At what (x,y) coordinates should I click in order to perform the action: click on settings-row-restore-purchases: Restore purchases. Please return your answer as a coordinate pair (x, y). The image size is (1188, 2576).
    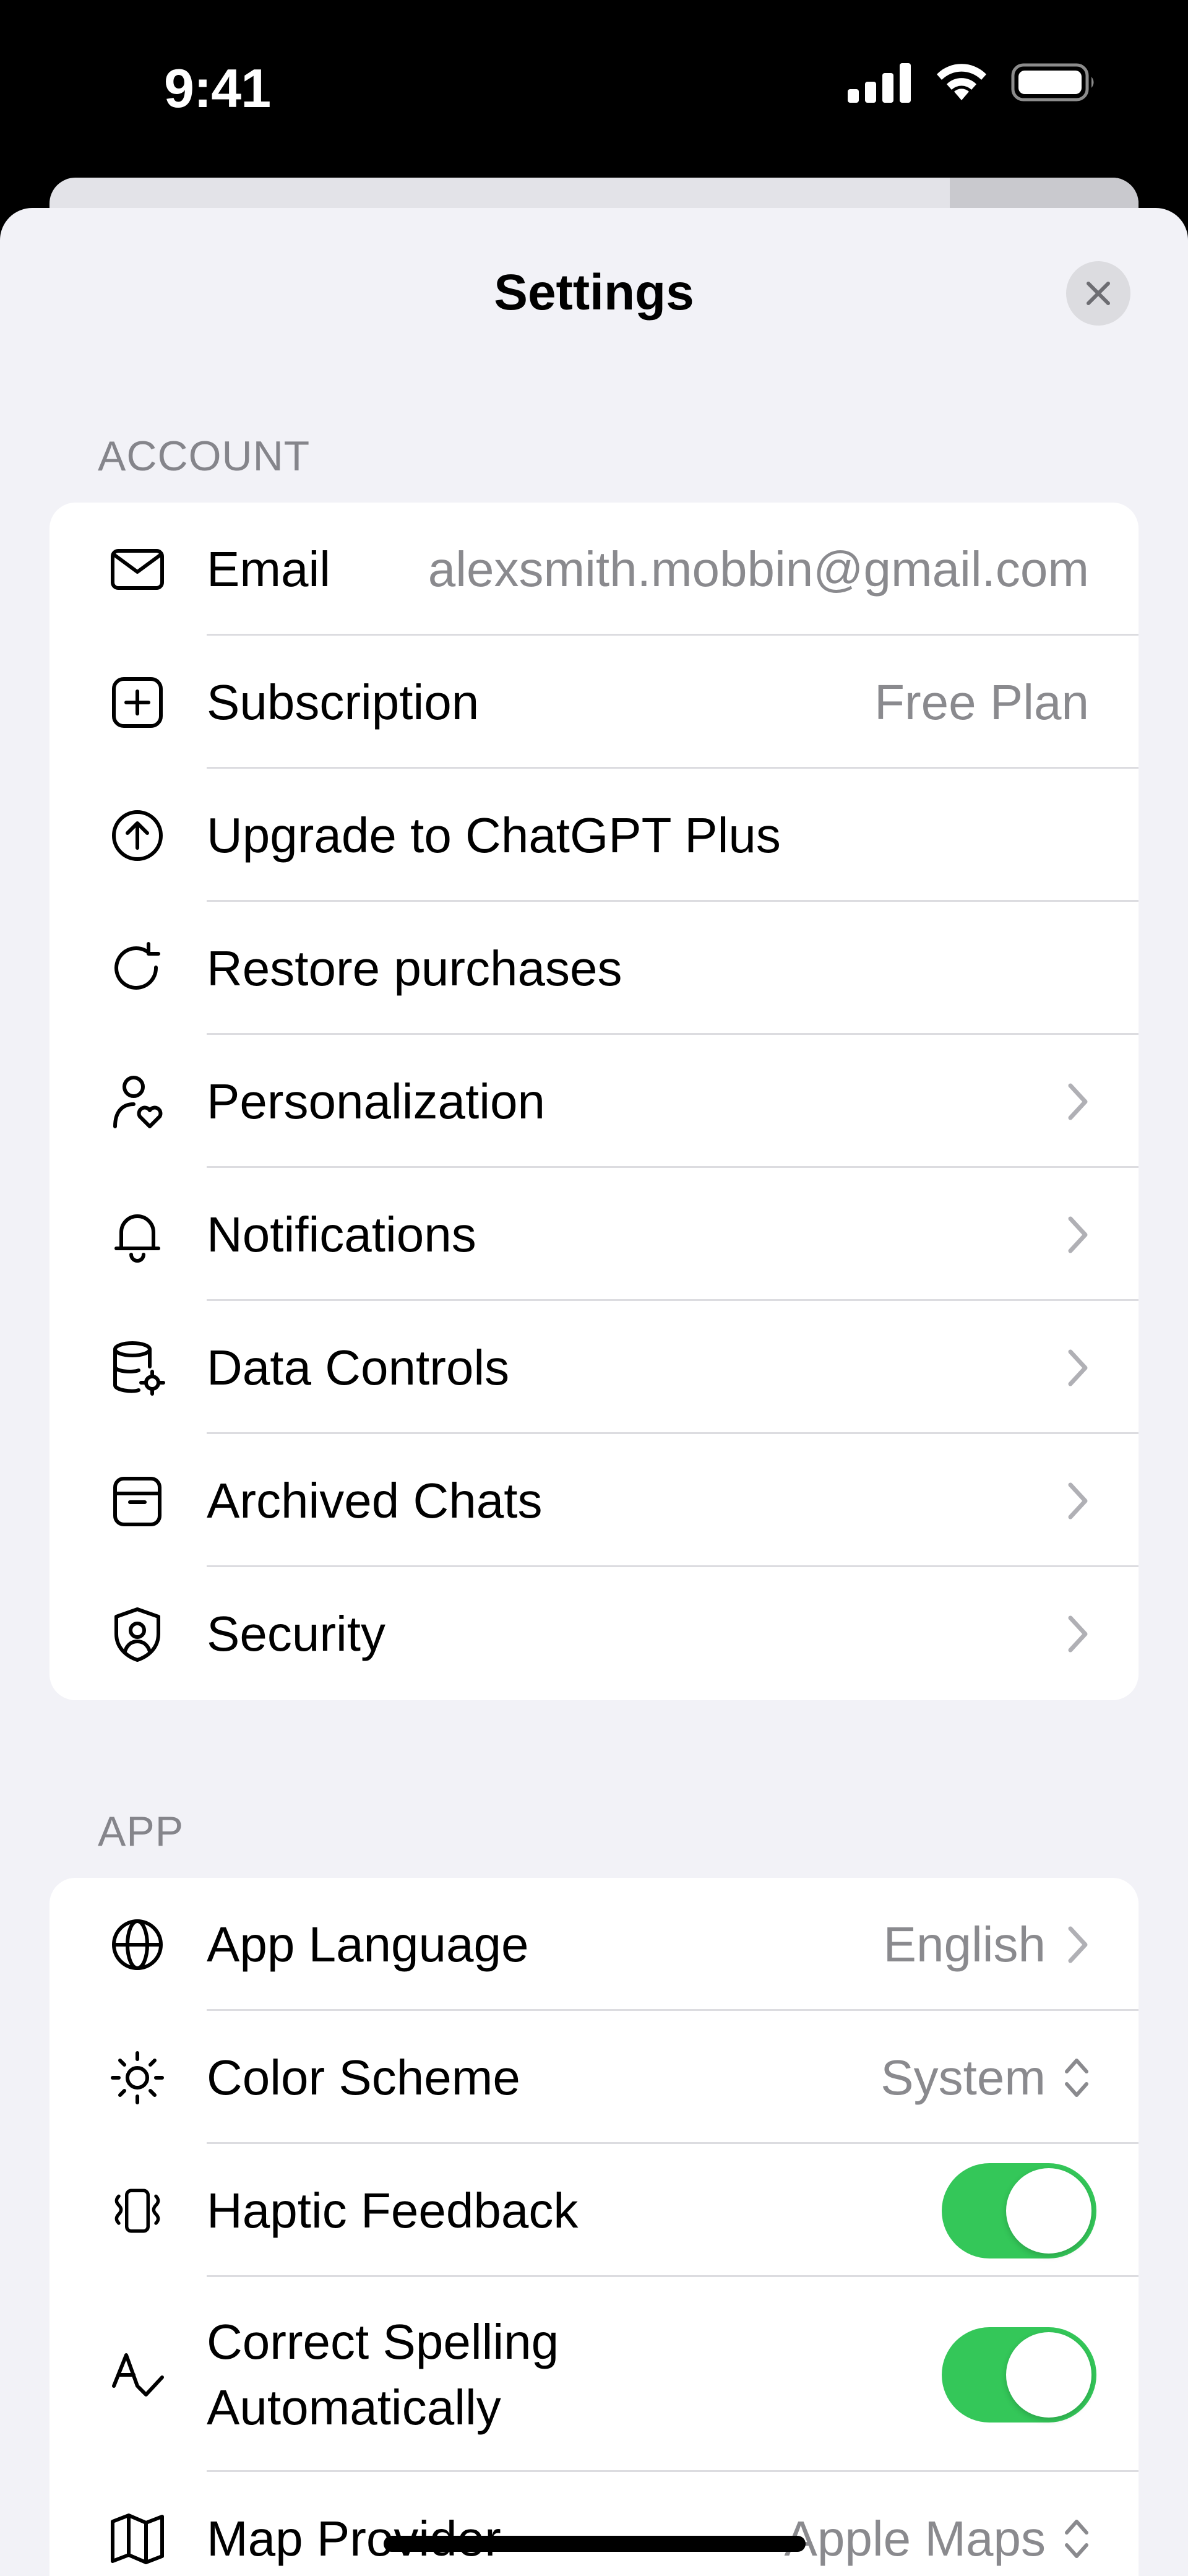
    Looking at the image, I should click on (594, 968).